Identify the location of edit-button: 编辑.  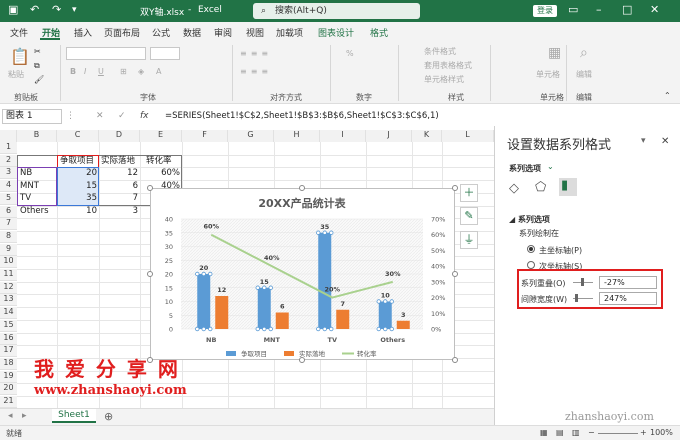
(584, 74).